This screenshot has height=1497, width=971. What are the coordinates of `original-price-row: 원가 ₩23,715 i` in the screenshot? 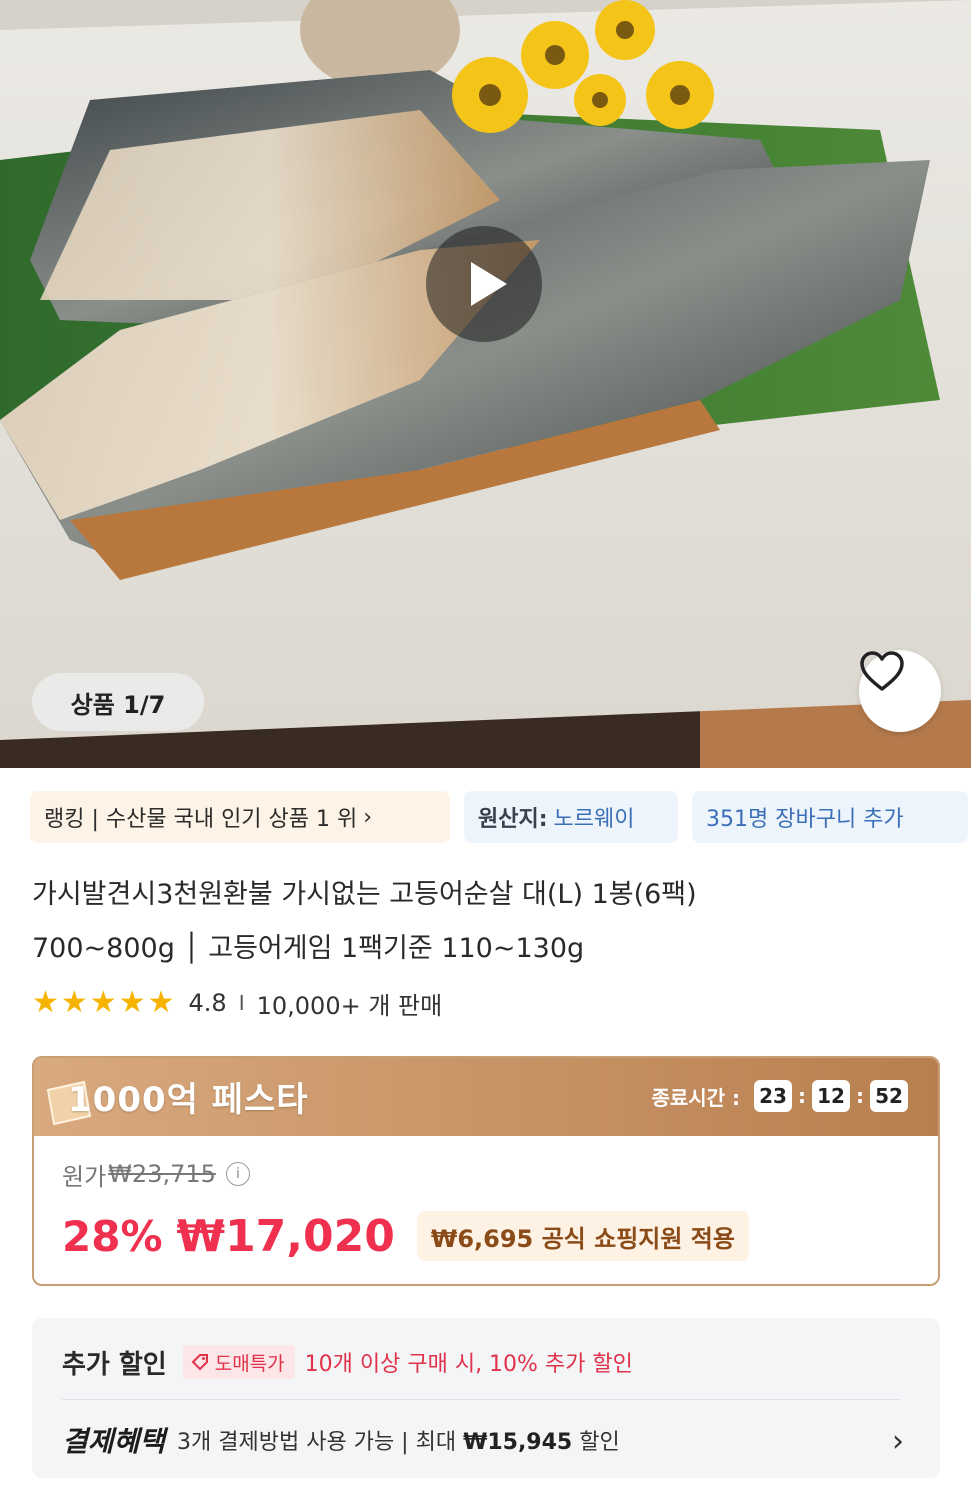 It's located at (486, 1174).